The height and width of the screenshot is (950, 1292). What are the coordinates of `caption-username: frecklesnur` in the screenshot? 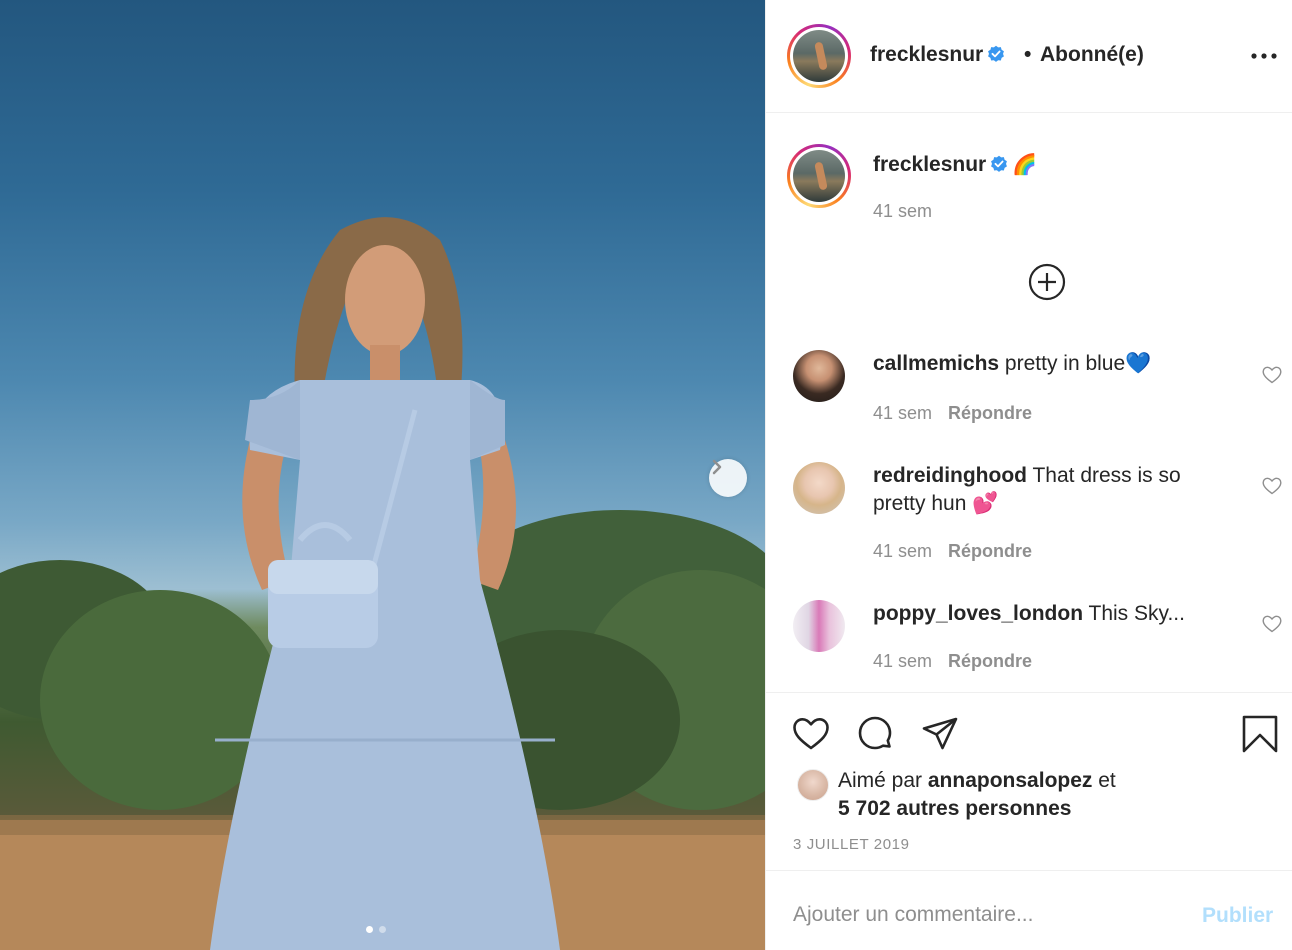 It's located at (929, 164).